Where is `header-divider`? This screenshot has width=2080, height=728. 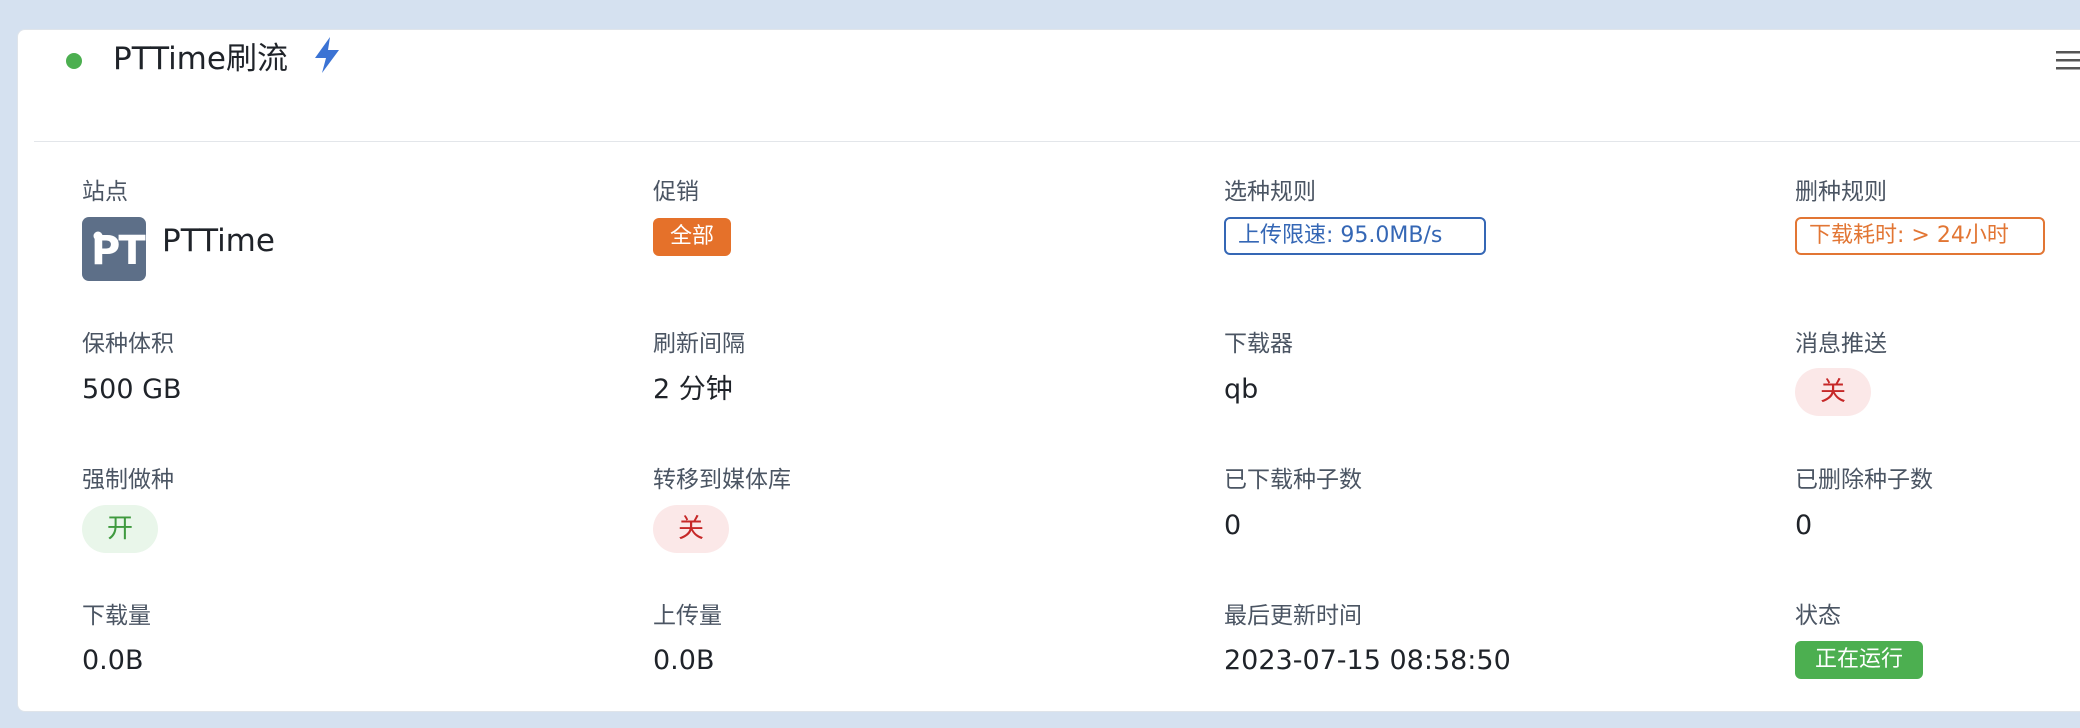
header-divider is located at coordinates (1057, 141).